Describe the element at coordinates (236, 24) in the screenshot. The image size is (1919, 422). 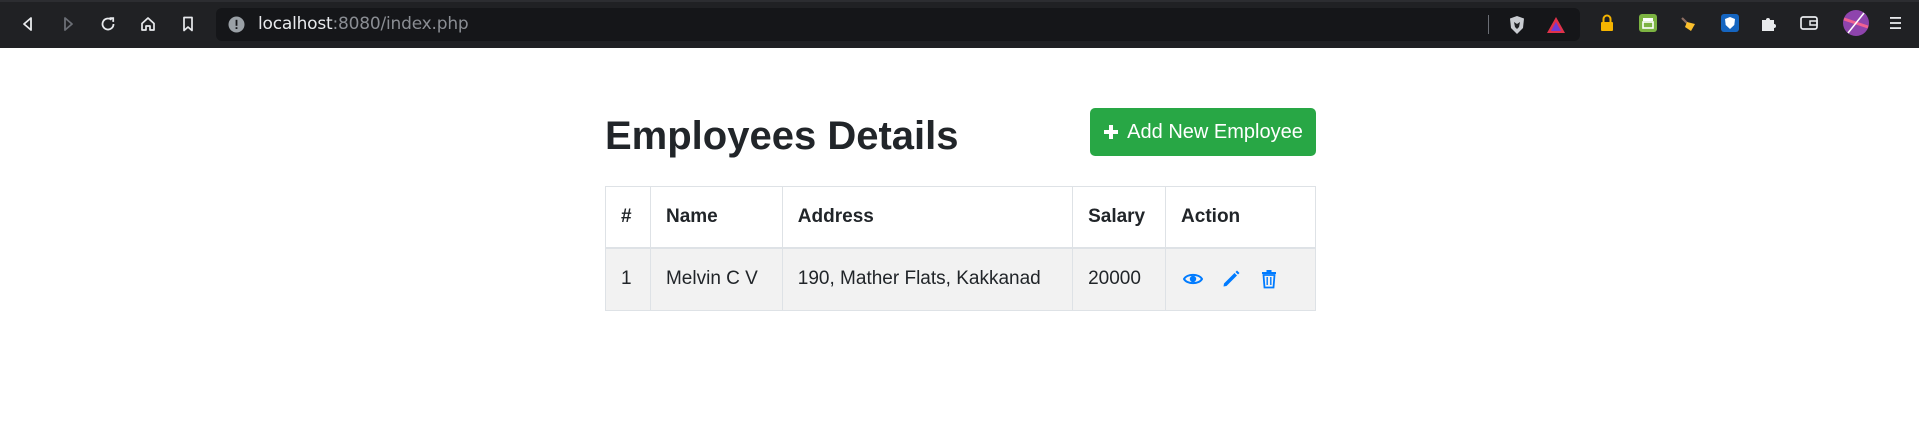
I see `site-info-icon` at that location.